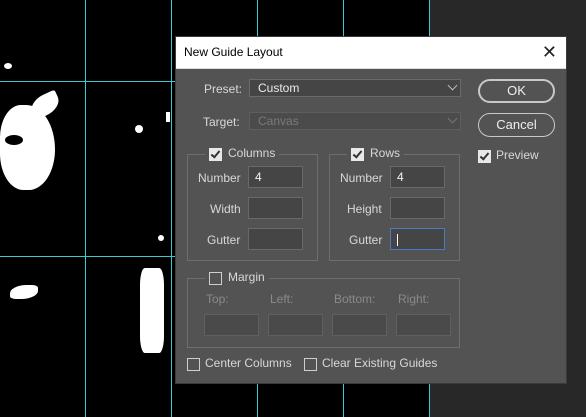  Describe the element at coordinates (282, 299) in the screenshot. I see `margin-left-label: Left:` at that location.